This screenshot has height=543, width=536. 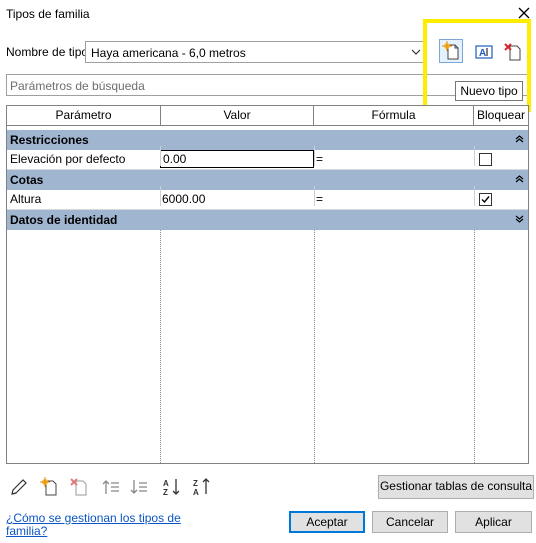 What do you see at coordinates (267, 200) in the screenshot?
I see `table-row: Altura 6000.00 =` at bounding box center [267, 200].